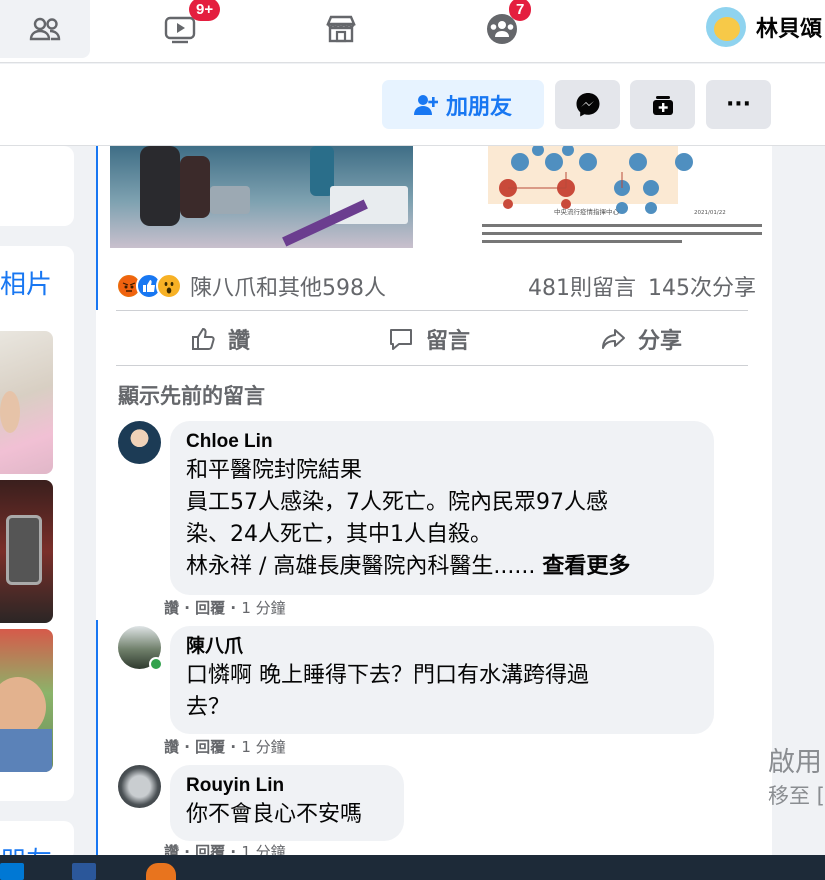  What do you see at coordinates (586, 566) in the screenshot?
I see `see-more-link: 查看更多` at bounding box center [586, 566].